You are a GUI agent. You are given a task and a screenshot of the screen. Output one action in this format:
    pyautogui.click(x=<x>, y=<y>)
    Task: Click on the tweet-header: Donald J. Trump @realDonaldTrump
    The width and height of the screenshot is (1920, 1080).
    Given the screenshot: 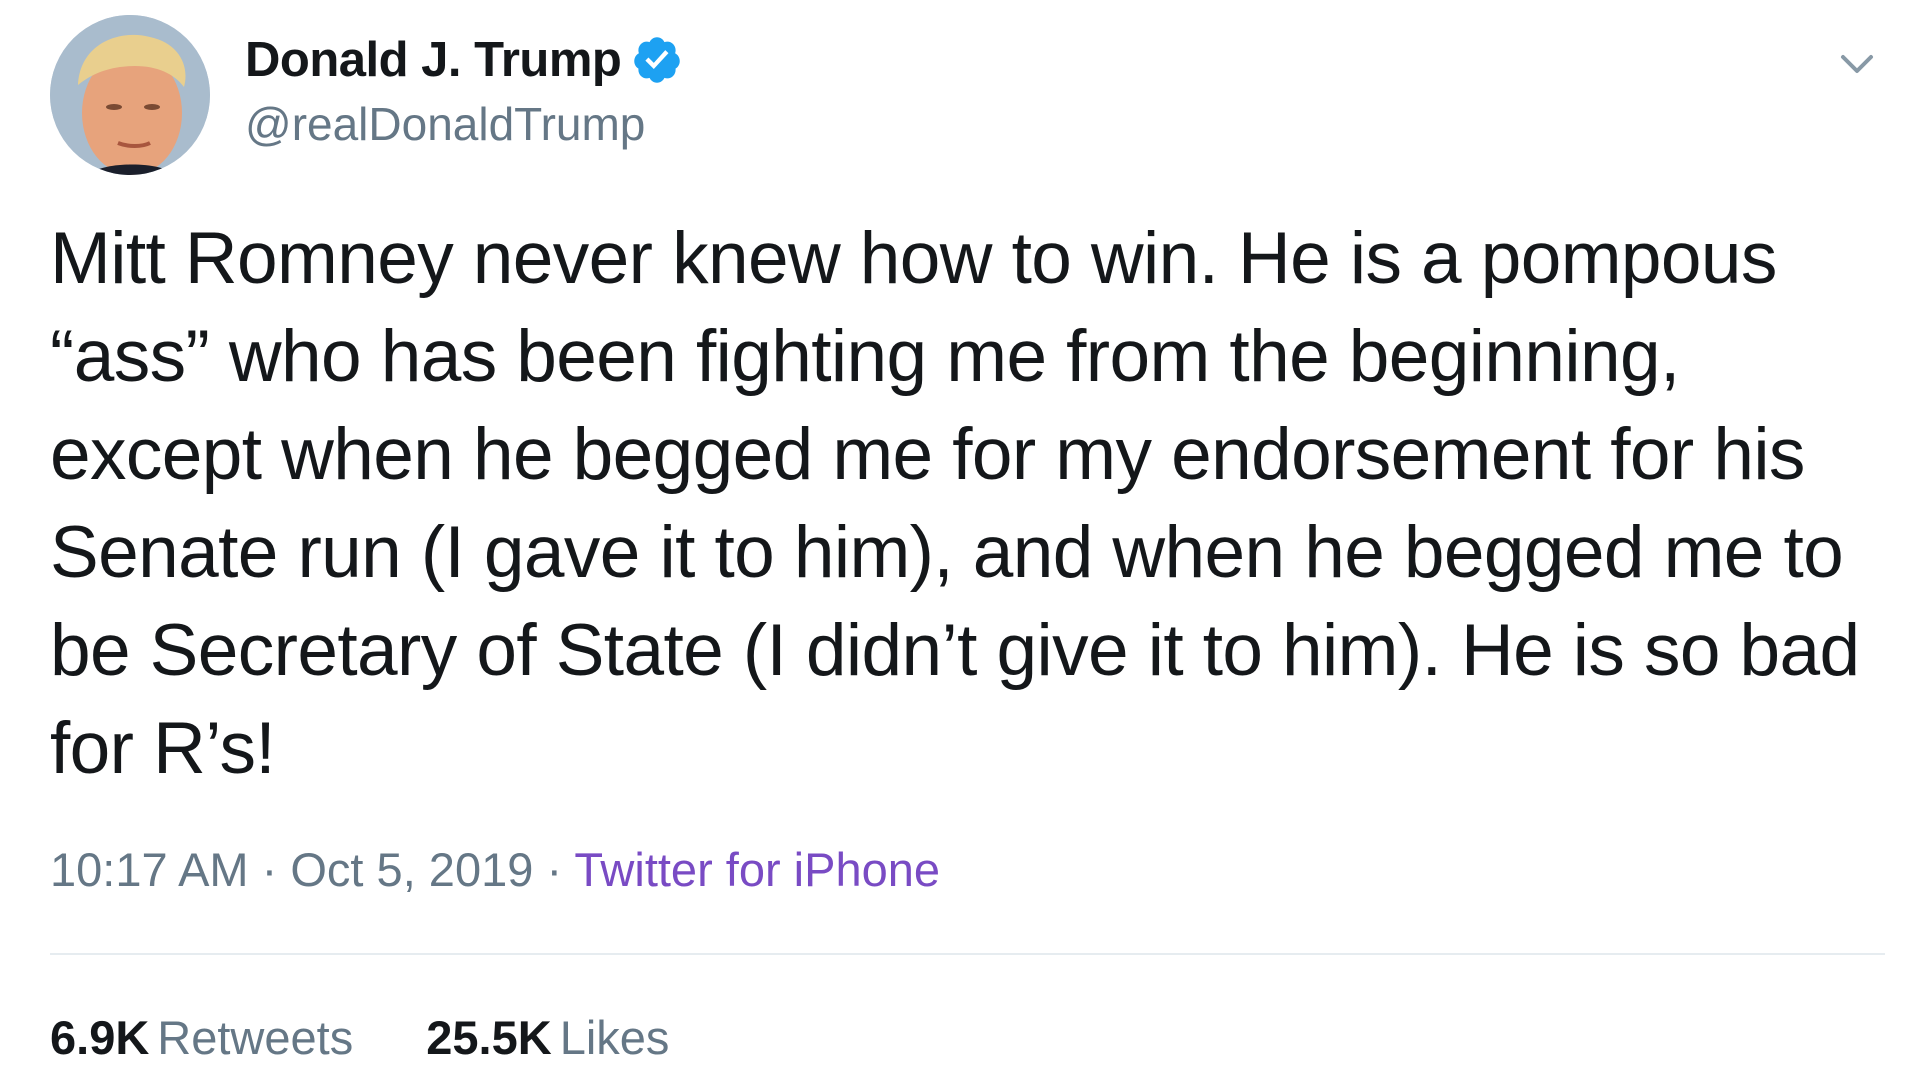 What is the action you would take?
    pyautogui.click(x=967, y=95)
    